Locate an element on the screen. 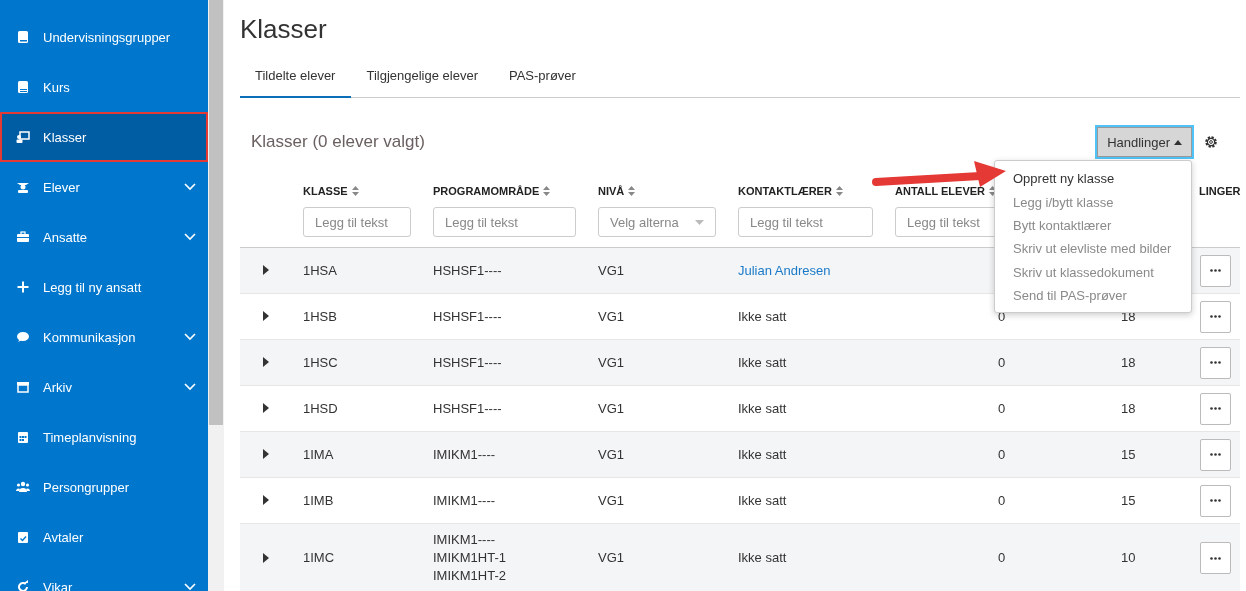 Image resolution: width=1246 pixels, height=591 pixels. table-cell: 1IMB is located at coordinates (318, 500).